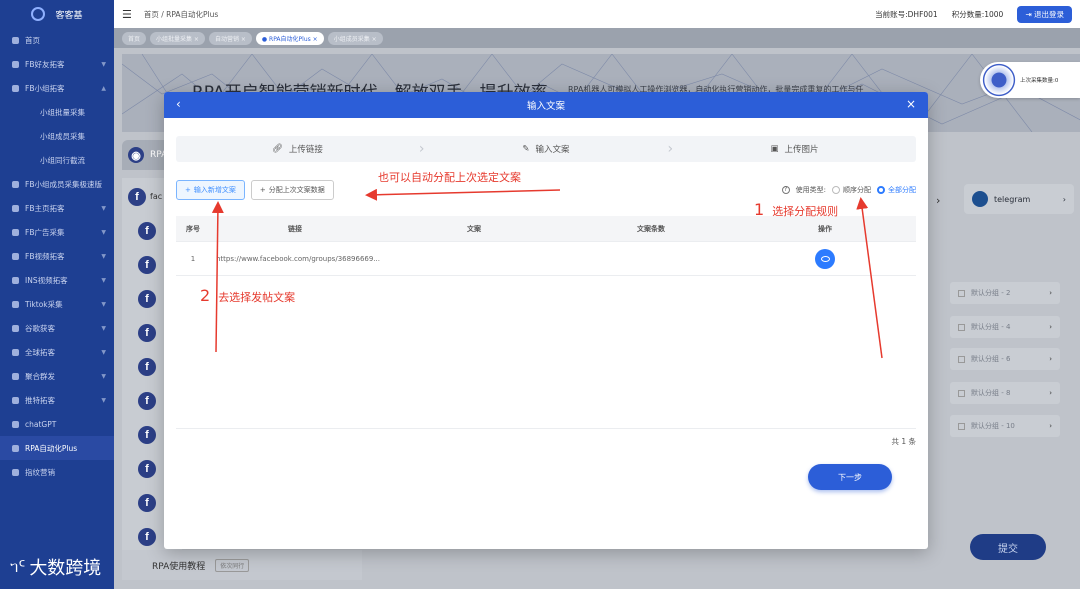 This screenshot has height=589, width=1080. Describe the element at coordinates (869, 278) in the screenshot. I see `arrow-to-use-type` at that location.